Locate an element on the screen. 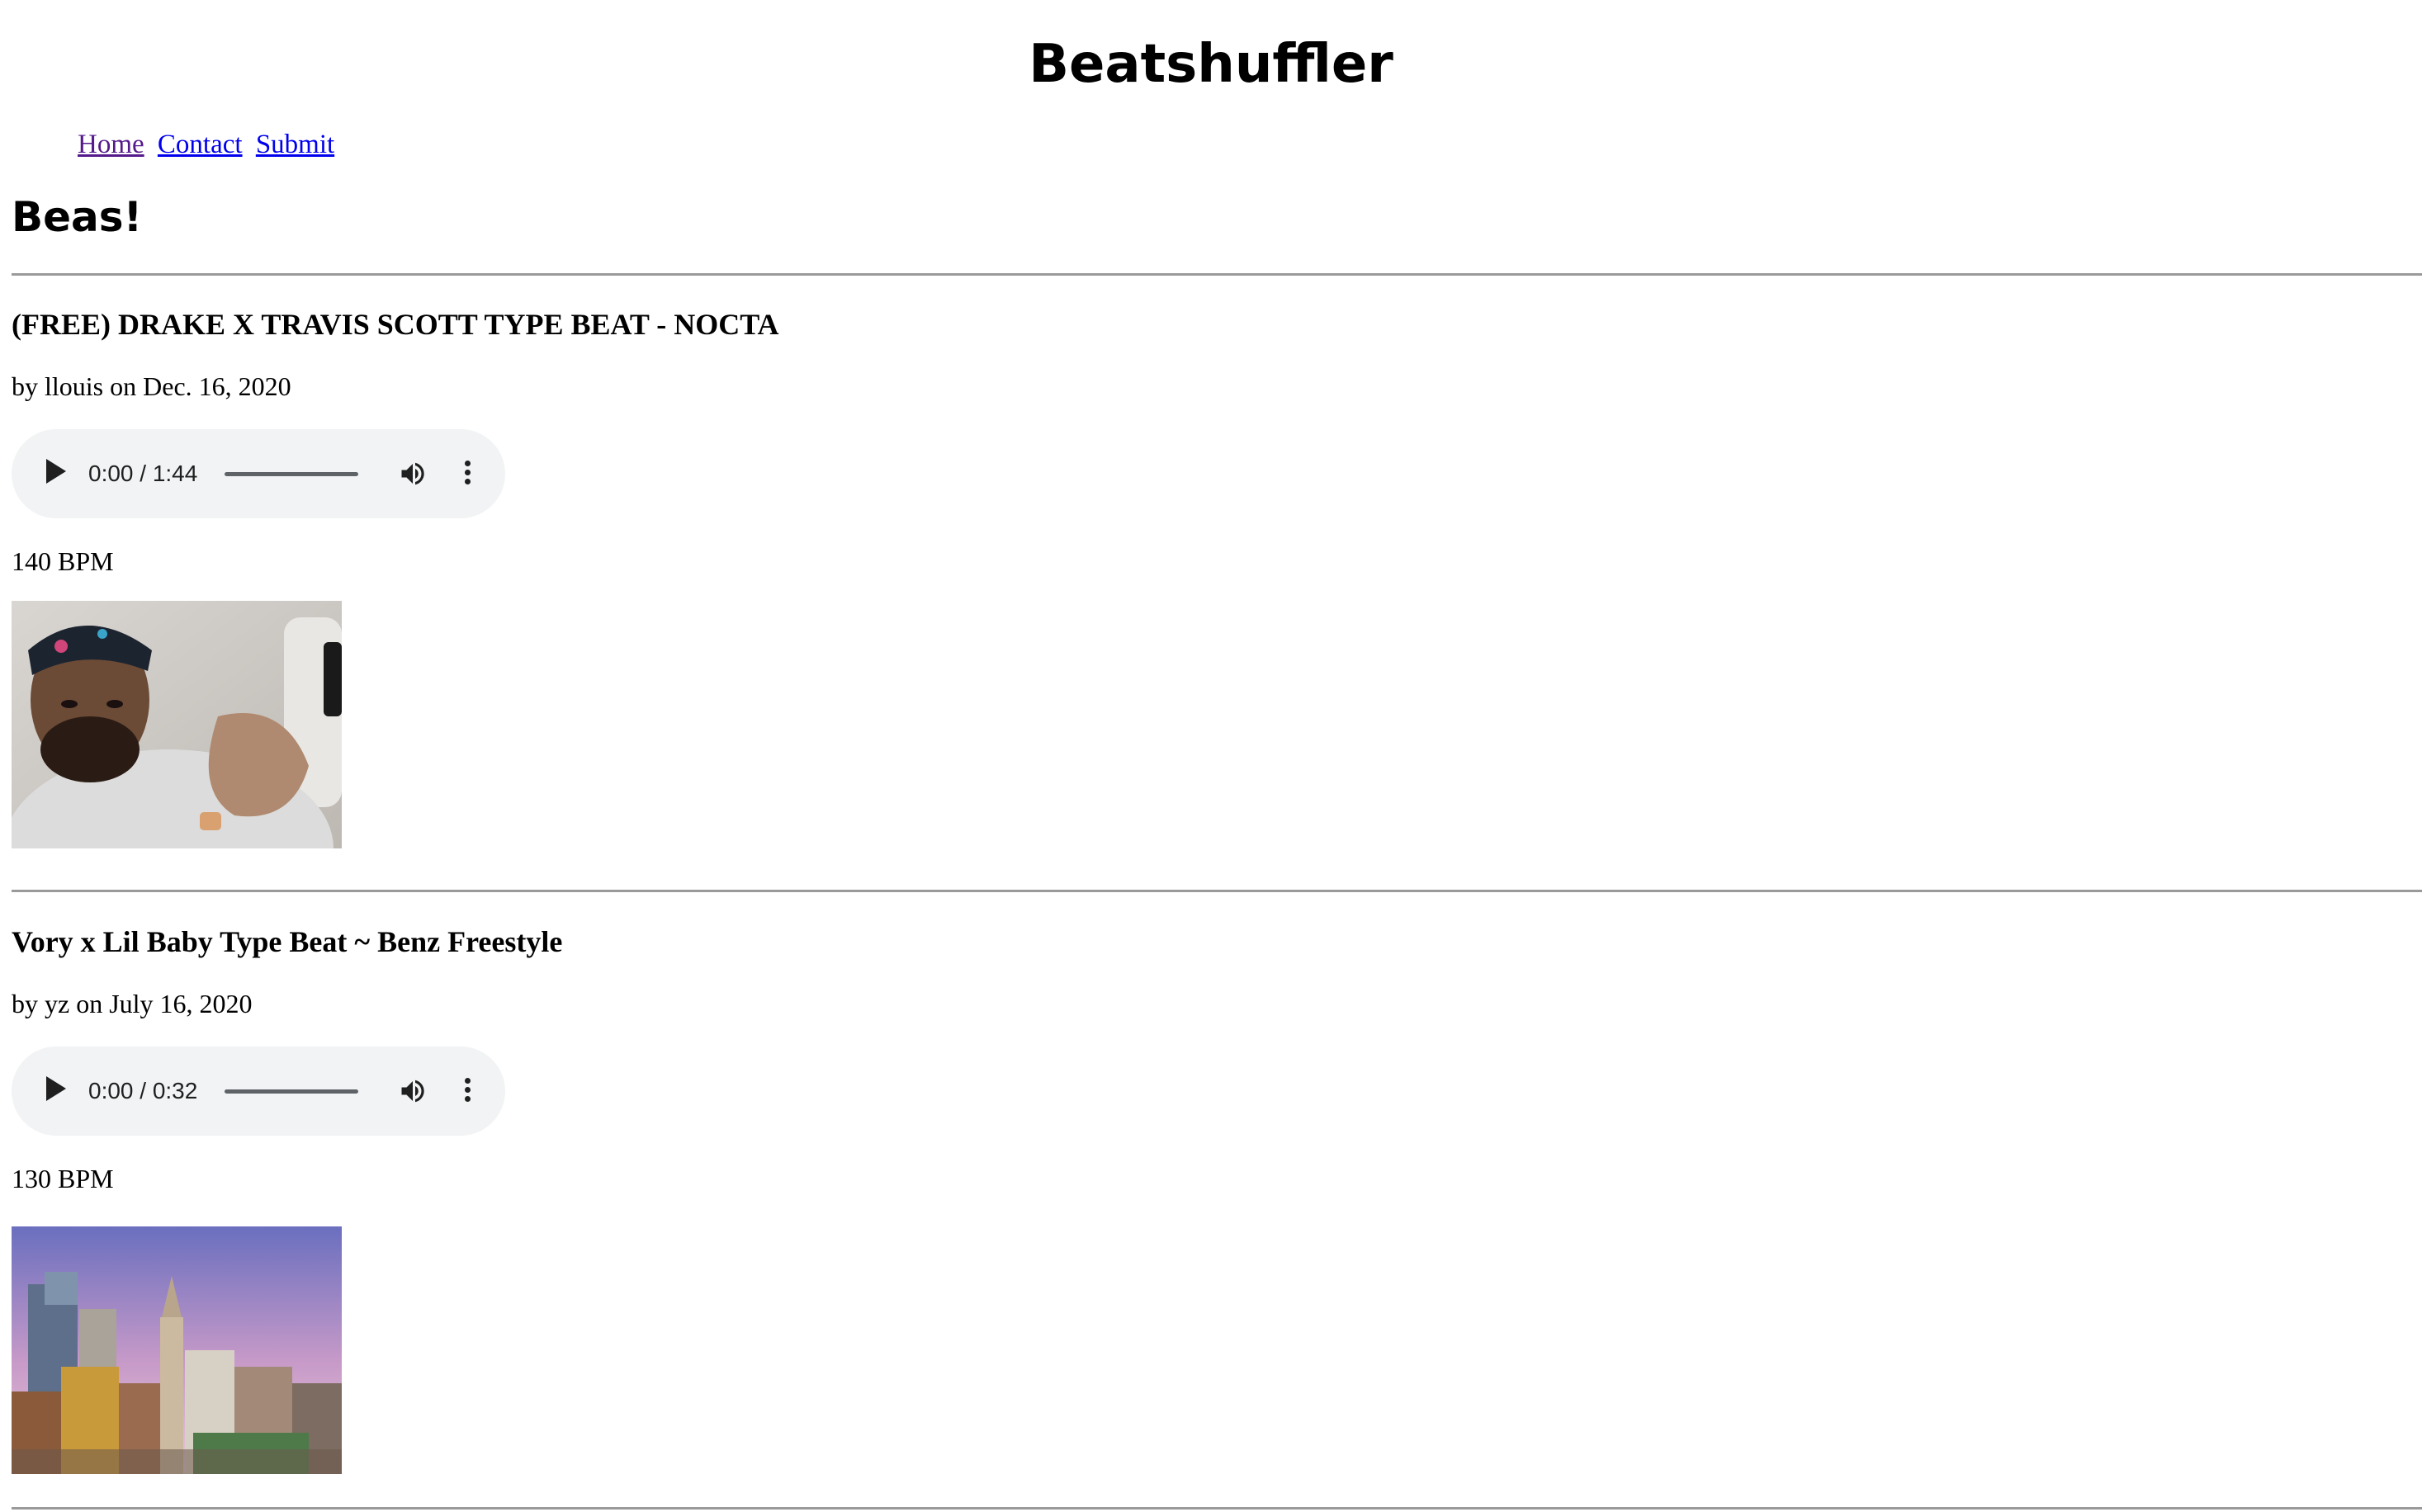  post-meta: by llouis on Dec. 16, 2020 is located at coordinates (151, 386).